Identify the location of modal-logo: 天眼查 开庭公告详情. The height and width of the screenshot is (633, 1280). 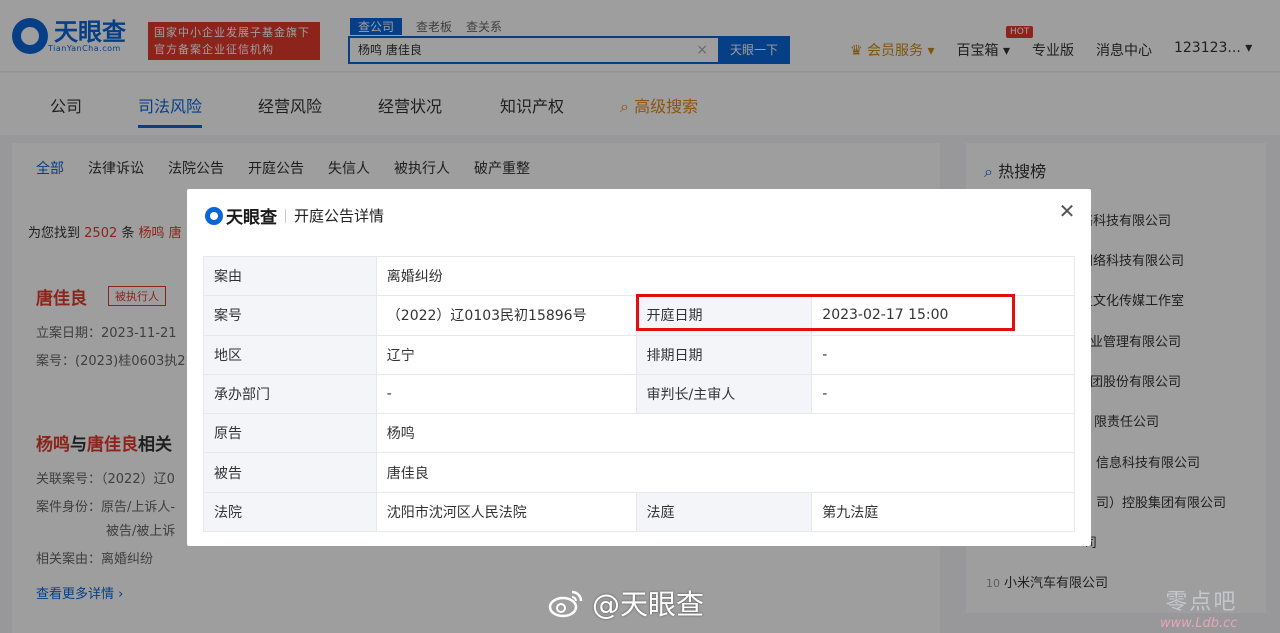
(294, 215).